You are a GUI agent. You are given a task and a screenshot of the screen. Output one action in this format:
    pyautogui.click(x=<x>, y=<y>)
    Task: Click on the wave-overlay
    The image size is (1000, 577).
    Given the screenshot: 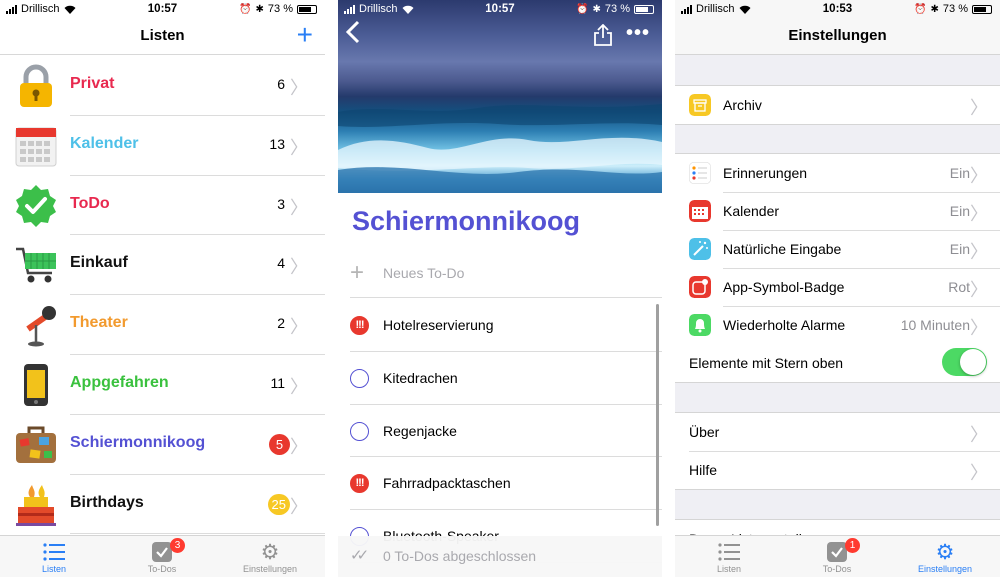 What is the action you would take?
    pyautogui.click(x=500, y=148)
    